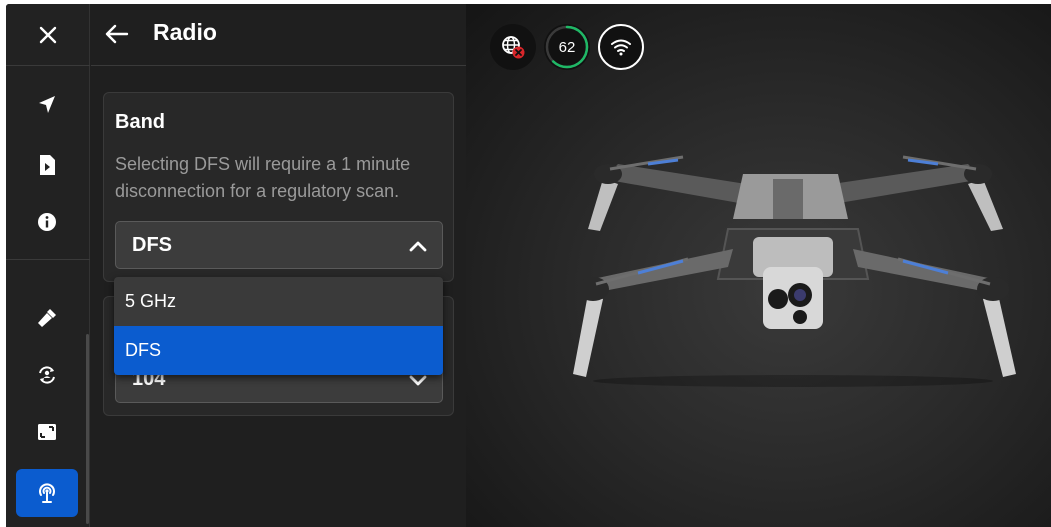 The height and width of the screenshot is (527, 1051). I want to click on close-button, so click(48, 35).